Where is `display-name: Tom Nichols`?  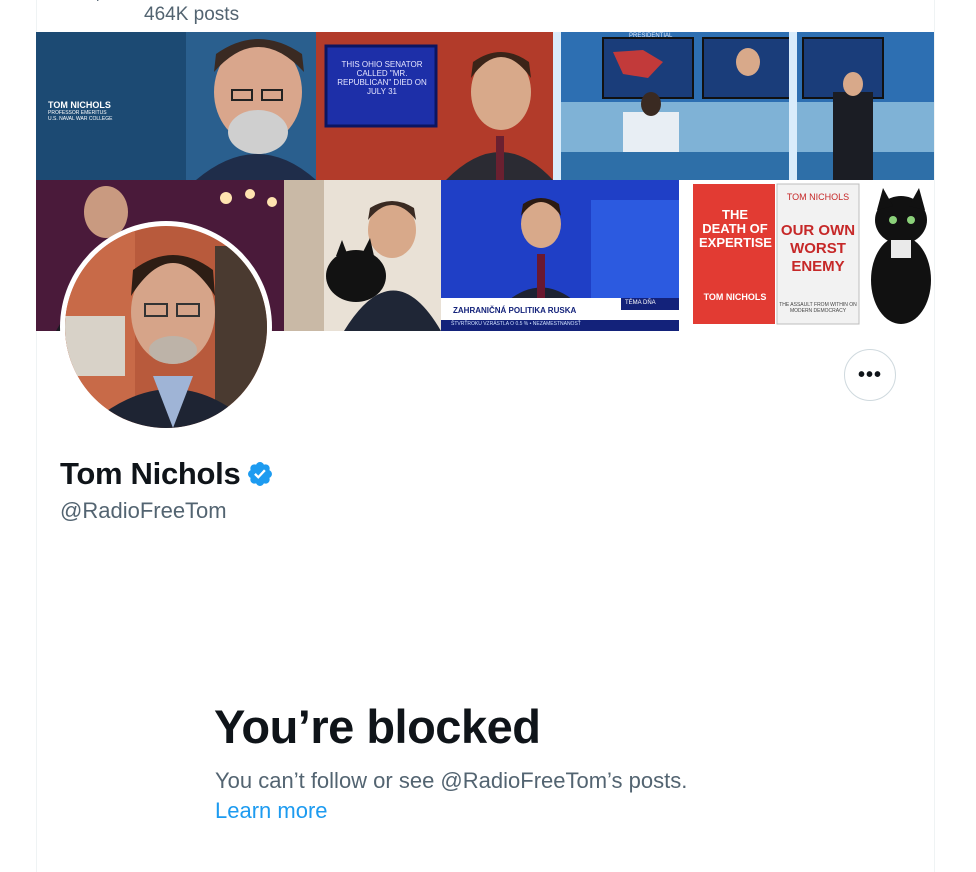 display-name: Tom Nichols is located at coordinates (150, 473).